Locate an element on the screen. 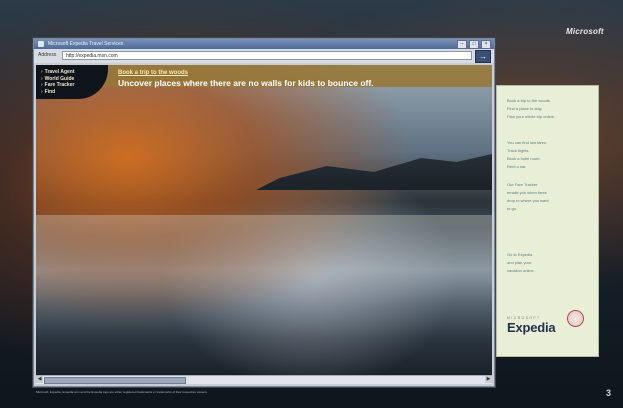  panel-line: Rent a car. is located at coordinates (517, 166).